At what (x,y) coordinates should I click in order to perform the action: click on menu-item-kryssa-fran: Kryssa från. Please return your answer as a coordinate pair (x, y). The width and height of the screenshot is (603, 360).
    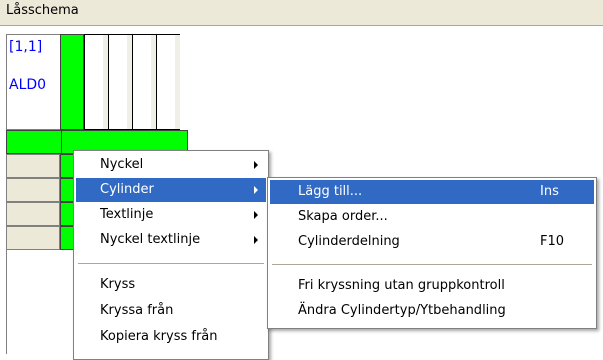
    Looking at the image, I should click on (171, 311).